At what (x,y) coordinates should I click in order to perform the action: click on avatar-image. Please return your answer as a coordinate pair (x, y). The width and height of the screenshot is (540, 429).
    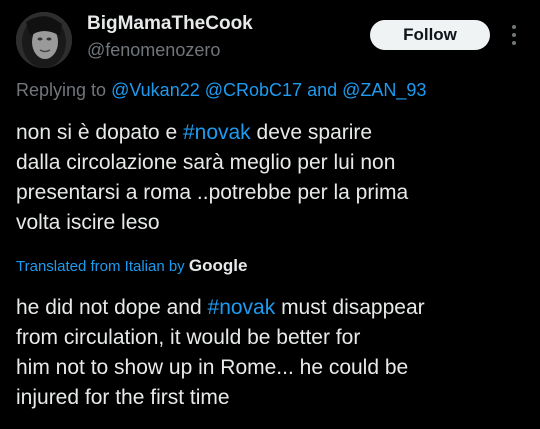
    Looking at the image, I should click on (44, 40).